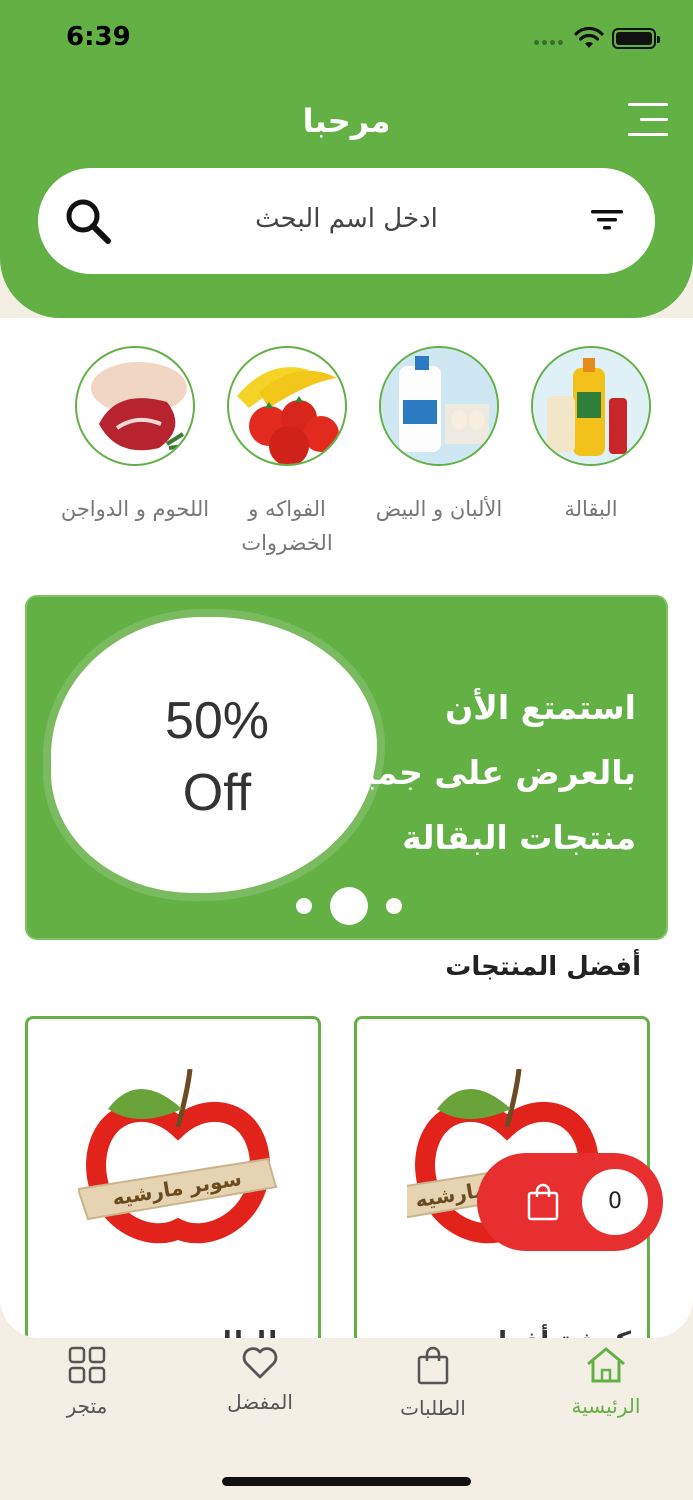 The image size is (693, 1500). I want to click on filter-icon, so click(607, 220).